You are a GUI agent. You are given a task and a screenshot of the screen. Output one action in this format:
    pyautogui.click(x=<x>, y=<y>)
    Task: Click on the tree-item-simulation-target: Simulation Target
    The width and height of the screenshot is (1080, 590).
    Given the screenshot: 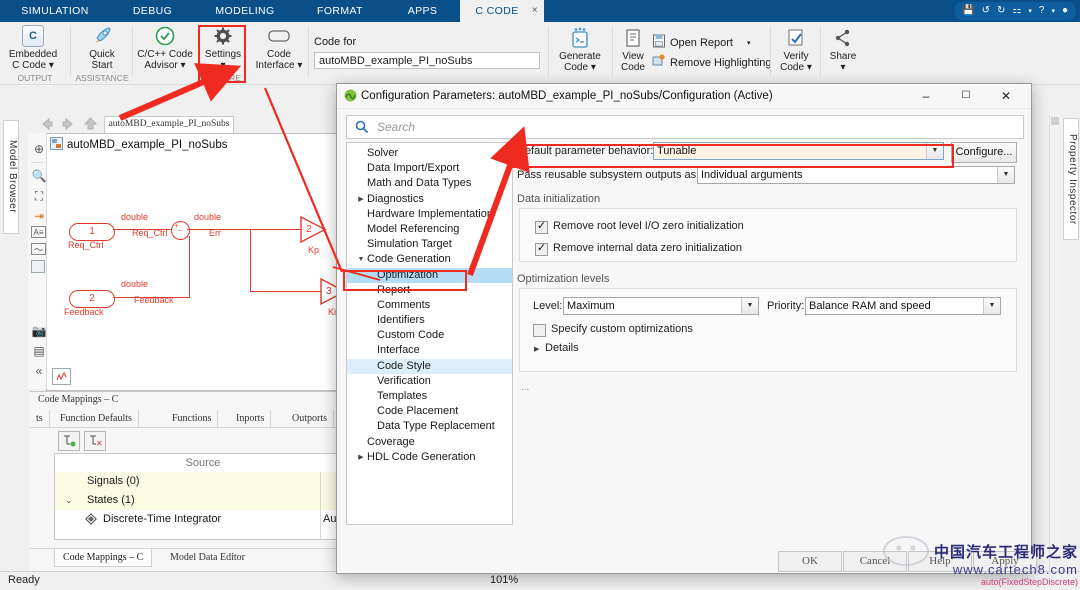 What is the action you would take?
    pyautogui.click(x=429, y=244)
    